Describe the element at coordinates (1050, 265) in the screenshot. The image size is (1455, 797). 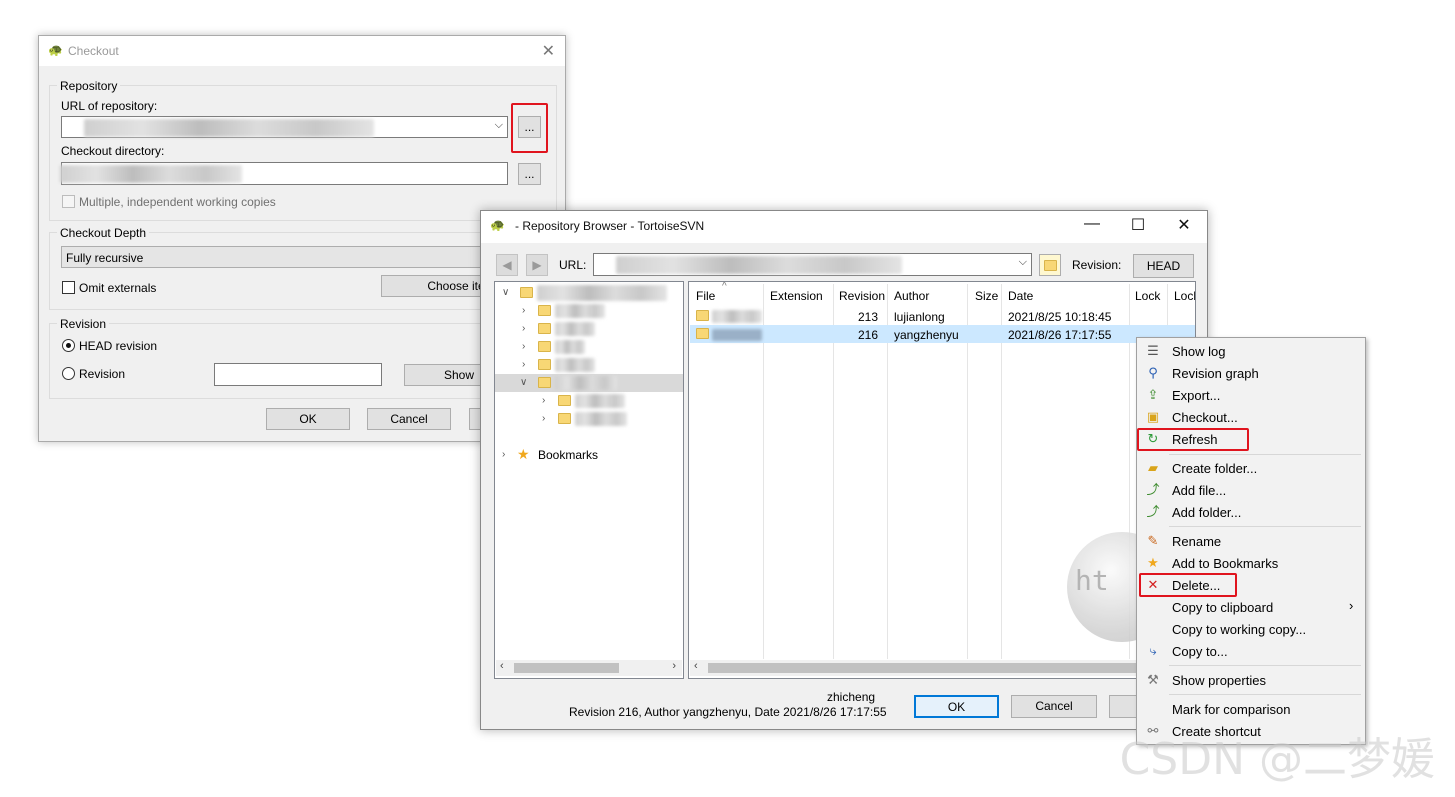
I see `go-up-folder-icon` at that location.